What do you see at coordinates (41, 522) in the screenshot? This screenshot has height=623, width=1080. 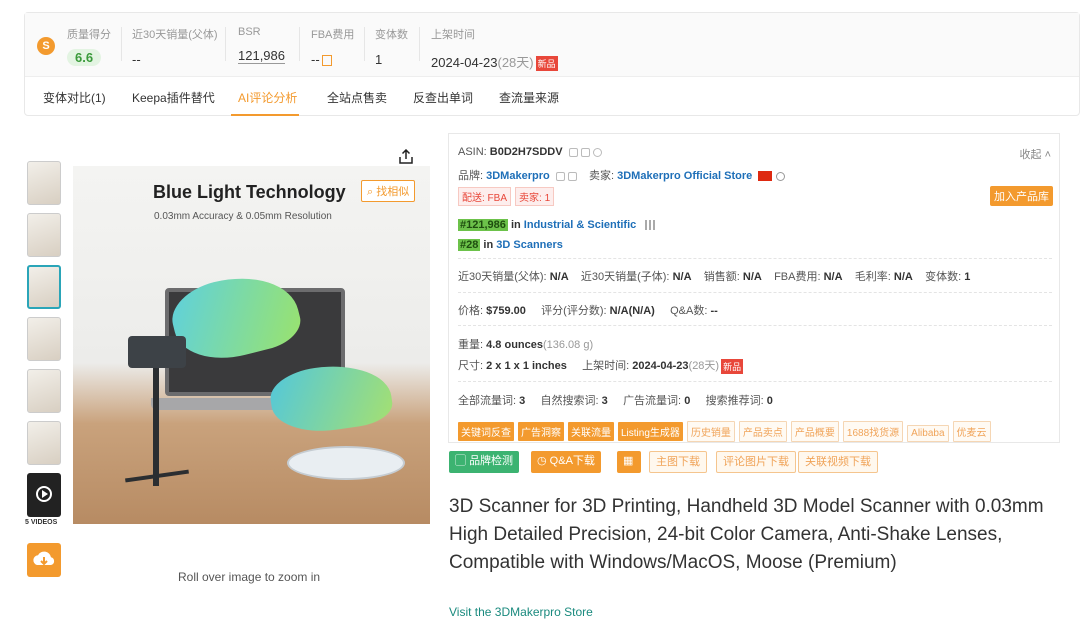 I see `videos-count-label: 5 VIDEOS` at bounding box center [41, 522].